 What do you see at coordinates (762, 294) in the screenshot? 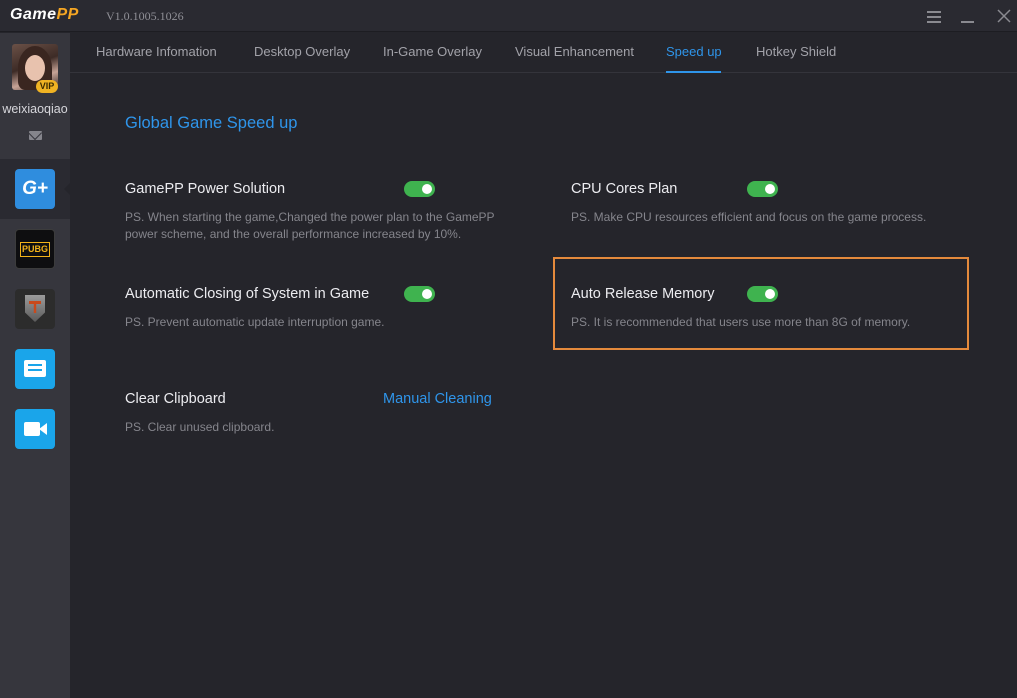
I see `auto-release-memory-toggle` at bounding box center [762, 294].